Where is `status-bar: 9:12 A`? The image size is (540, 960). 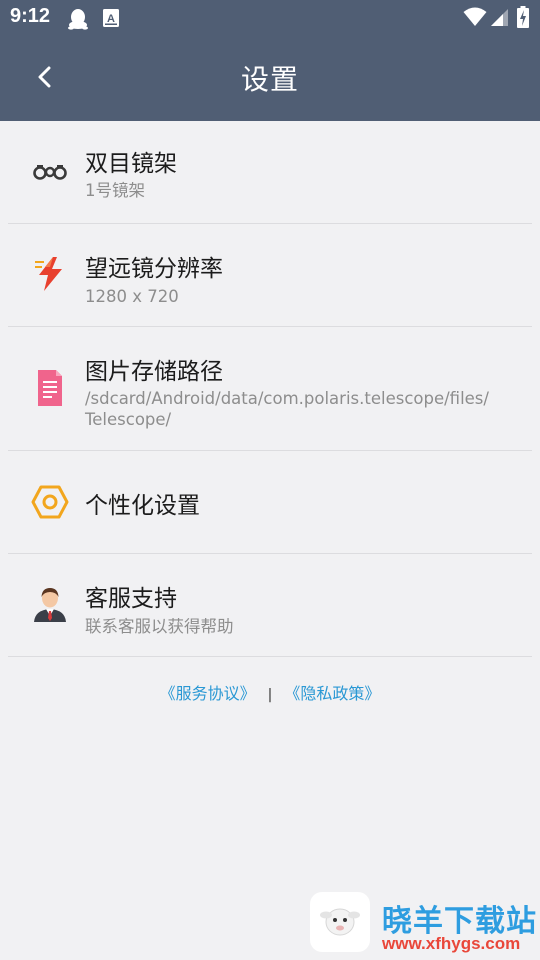 status-bar: 9:12 A is located at coordinates (270, 18).